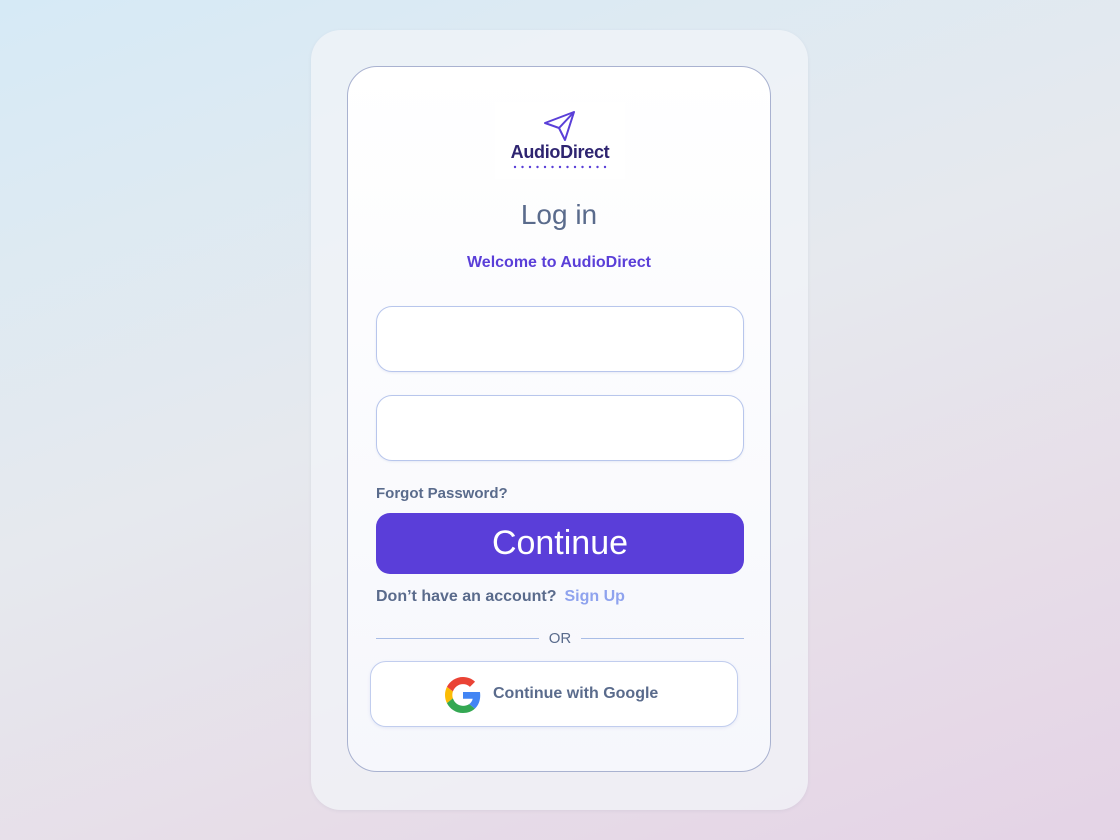 This screenshot has height=840, width=1120. I want to click on signup-row: Don’t have an account? Sign Up, so click(500, 597).